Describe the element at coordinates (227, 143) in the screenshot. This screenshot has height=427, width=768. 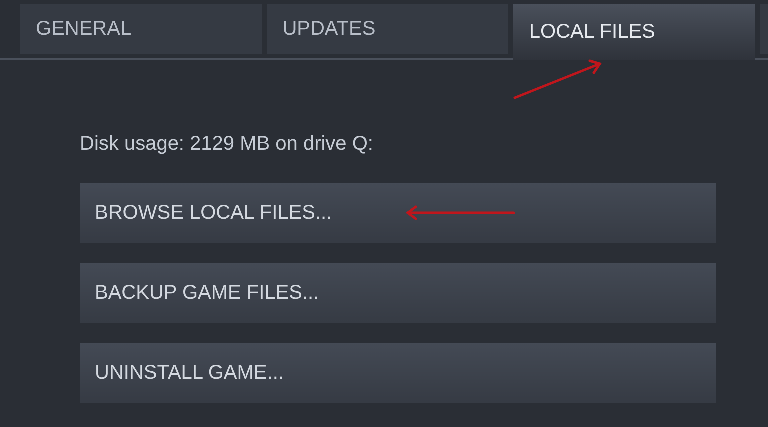
I see `disk-usage-text: Disk usage: 2129 MB on drive Q:` at that location.